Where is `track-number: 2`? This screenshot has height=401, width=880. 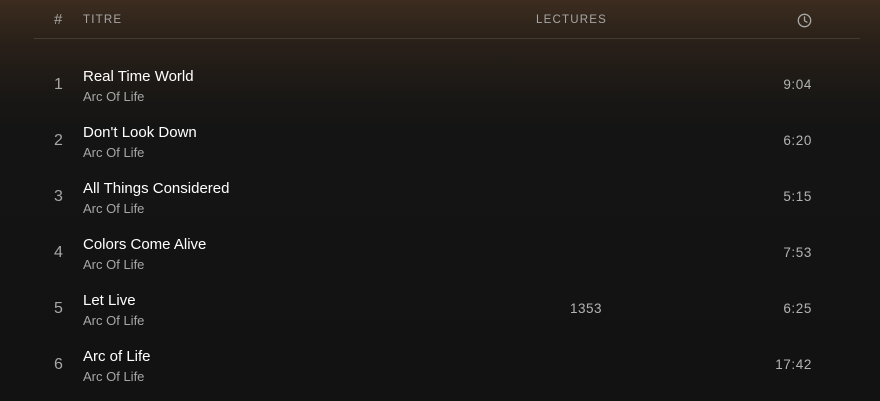
track-number: 2 is located at coordinates (58, 140).